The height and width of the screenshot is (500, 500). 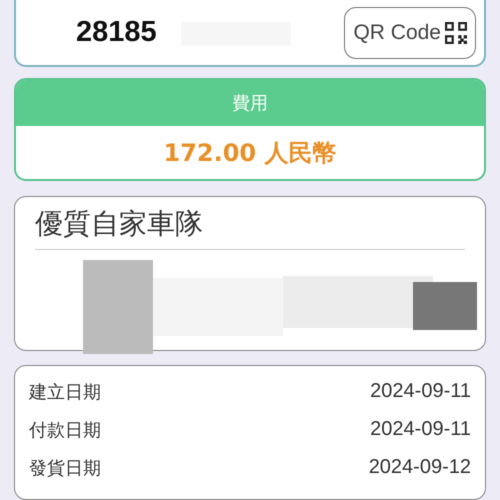 What do you see at coordinates (456, 33) in the screenshot?
I see `qr-code-icon` at bounding box center [456, 33].